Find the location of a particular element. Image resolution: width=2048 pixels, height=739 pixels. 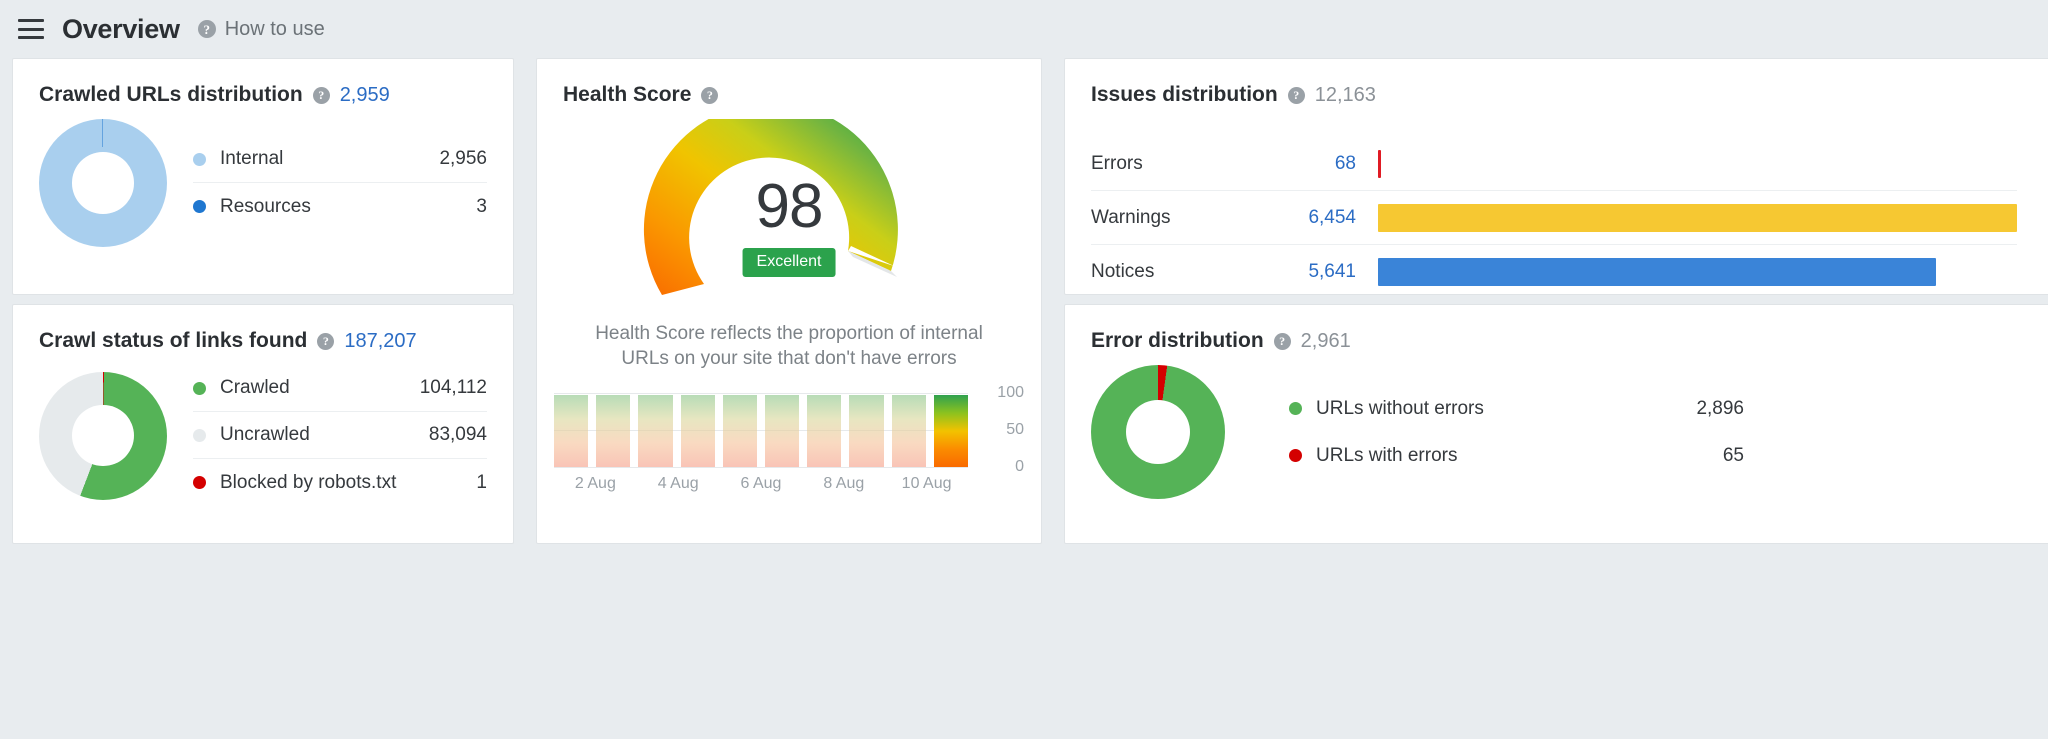

y-axis-tick-0: 0 is located at coordinates (1019, 467).